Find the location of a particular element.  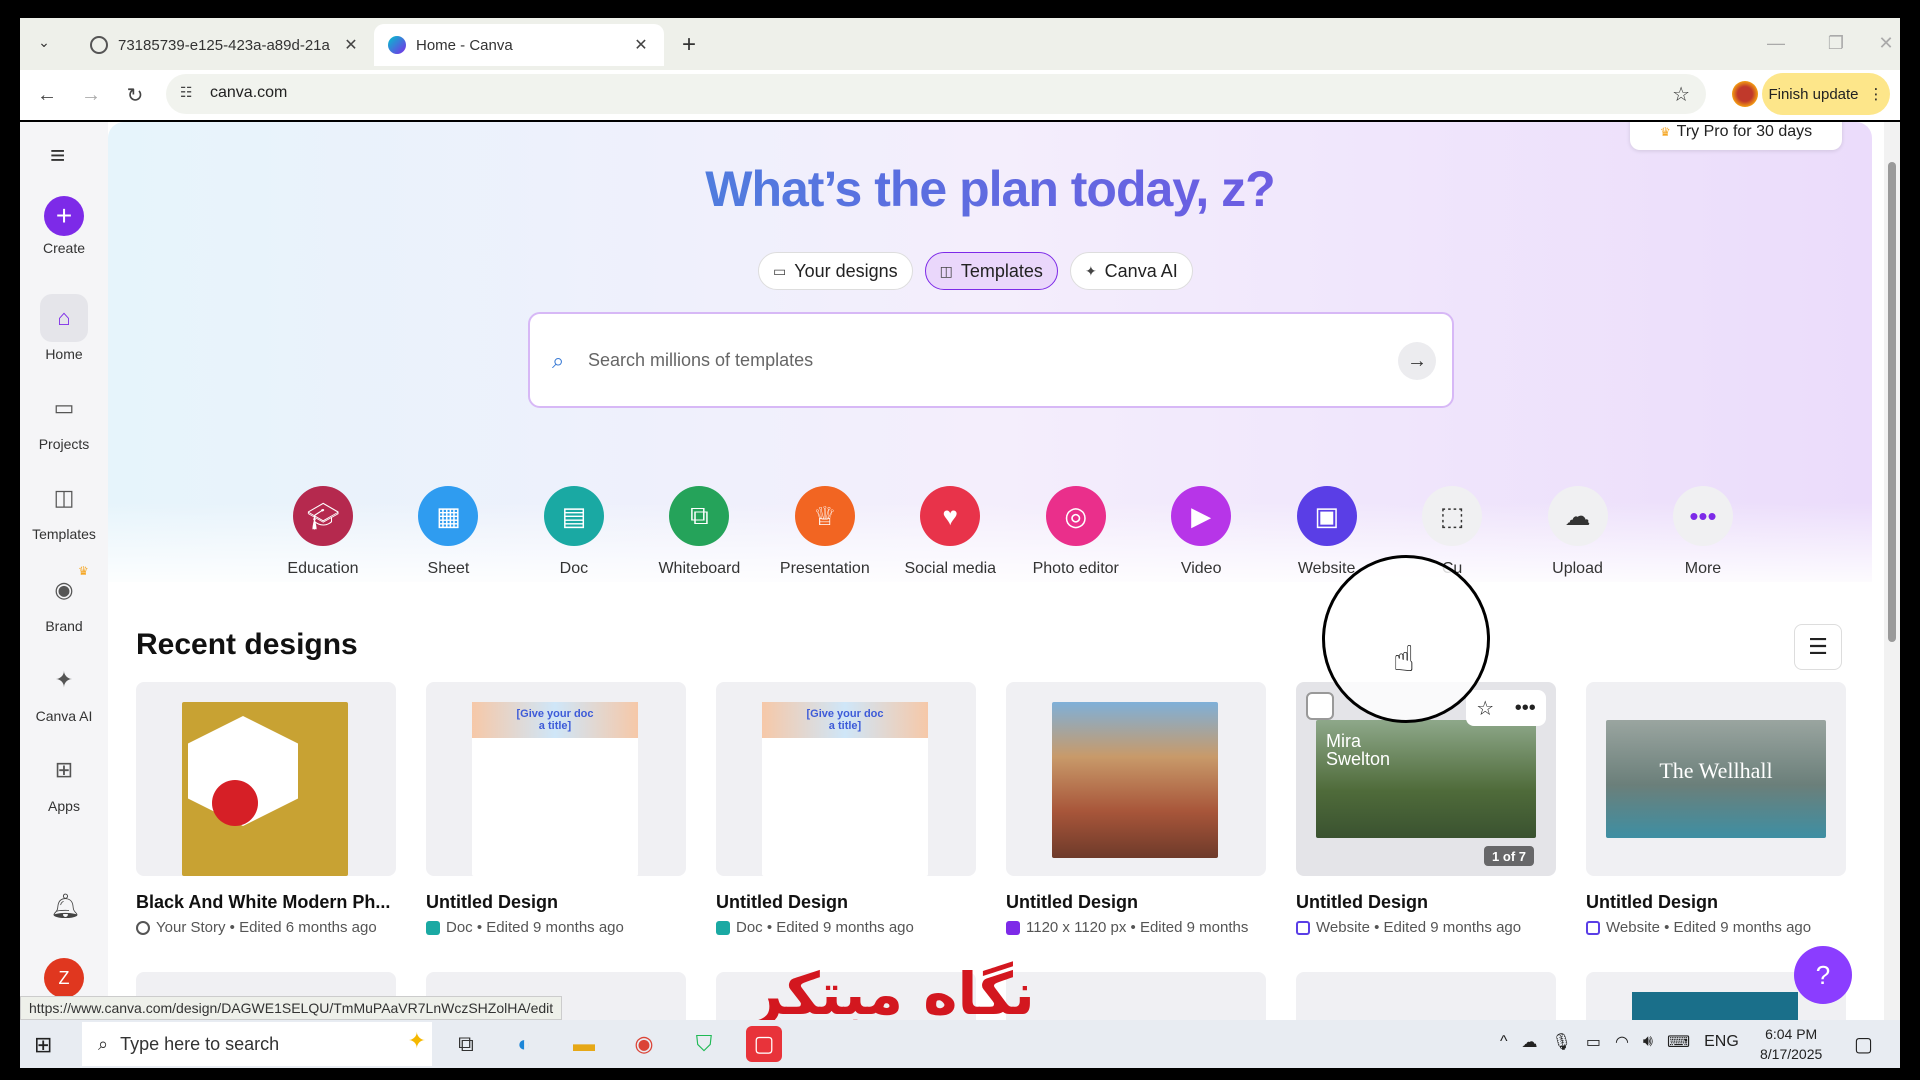

shortcut-photo-editor: ◎ Photo editor is located at coordinates (1076, 532).